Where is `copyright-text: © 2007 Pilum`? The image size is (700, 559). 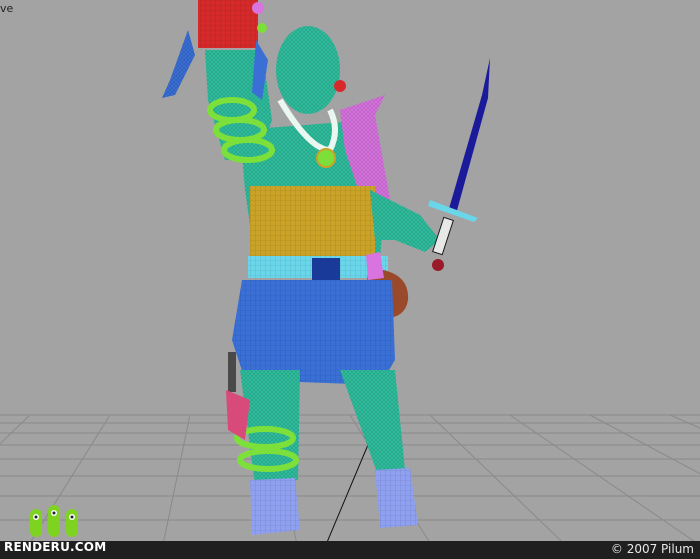 copyright-text: © 2007 Pilum is located at coordinates (652, 549).